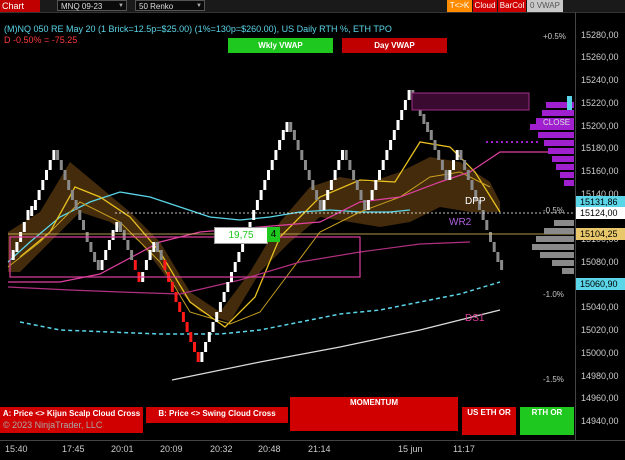 This screenshot has height=460, width=625. What do you see at coordinates (217, 415) in the screenshot?
I see `signal-b-button: B: Price <> Swing Cloud Cross` at bounding box center [217, 415].